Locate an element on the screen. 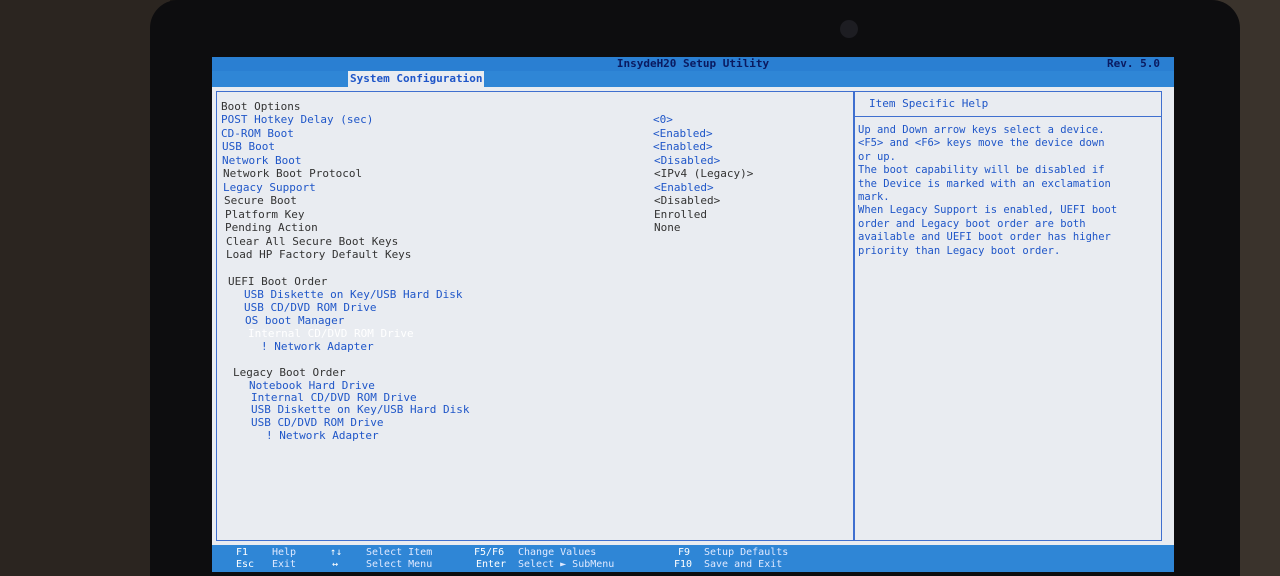  key-enter: Enter is located at coordinates (491, 564).